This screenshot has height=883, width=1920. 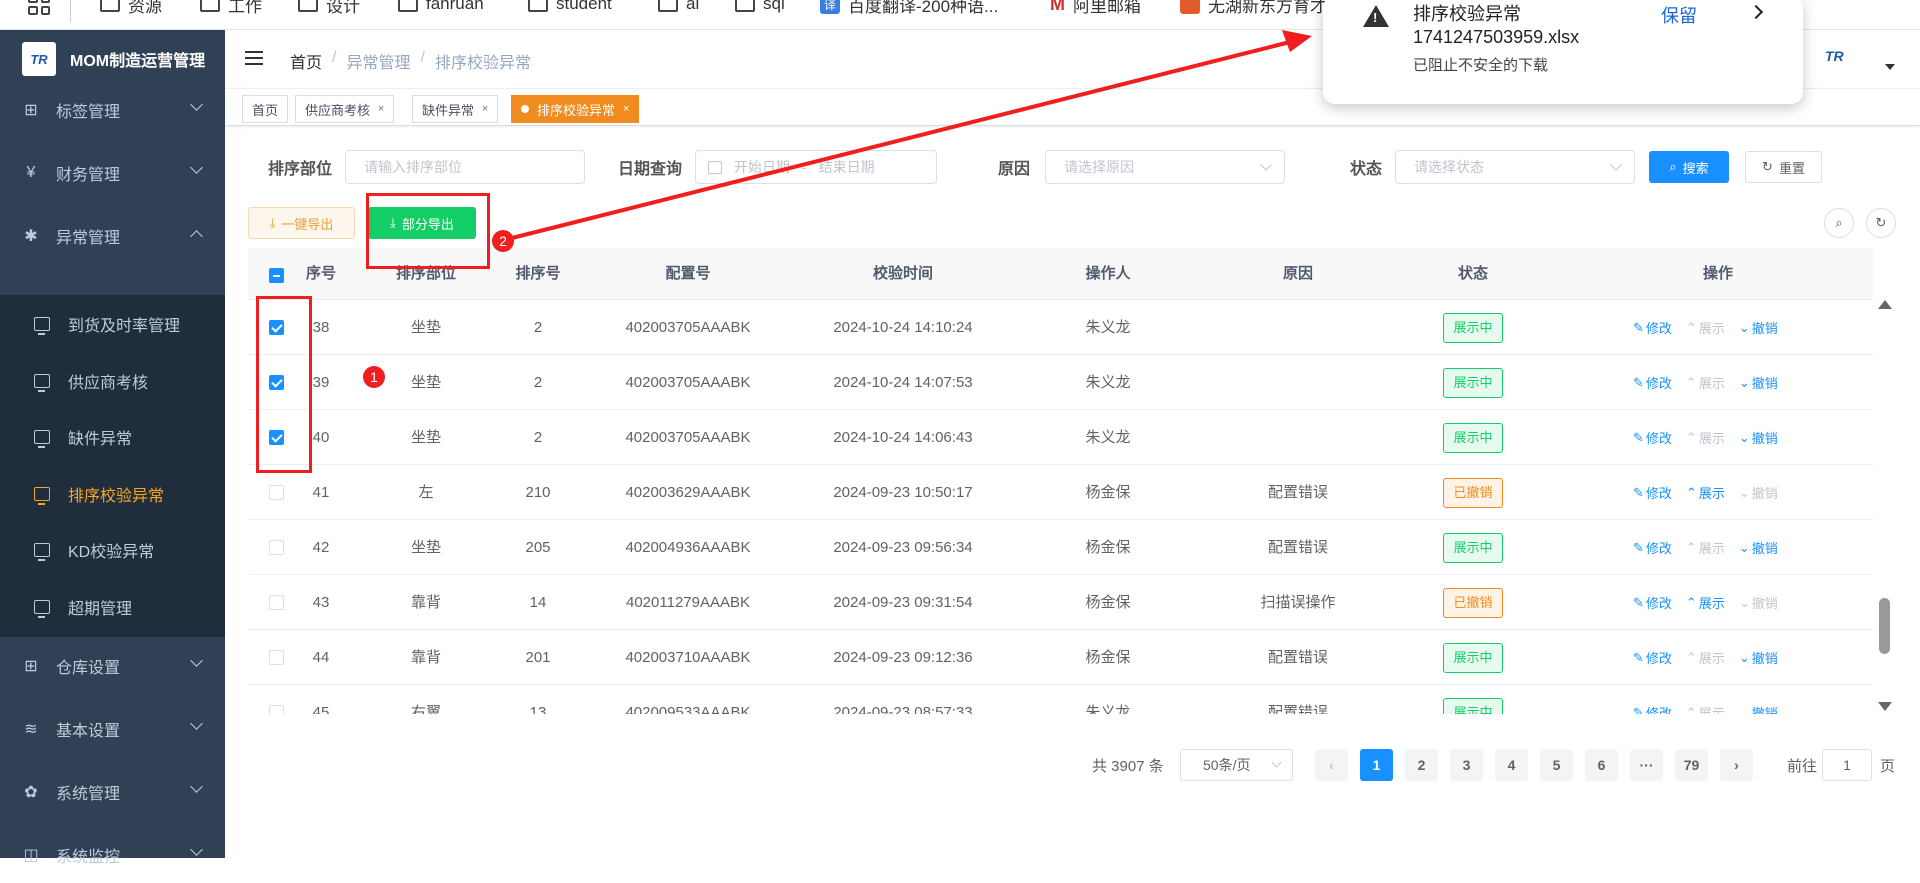 What do you see at coordinates (422, 223) in the screenshot?
I see `export-part-button: ⤓ 部分导出` at bounding box center [422, 223].